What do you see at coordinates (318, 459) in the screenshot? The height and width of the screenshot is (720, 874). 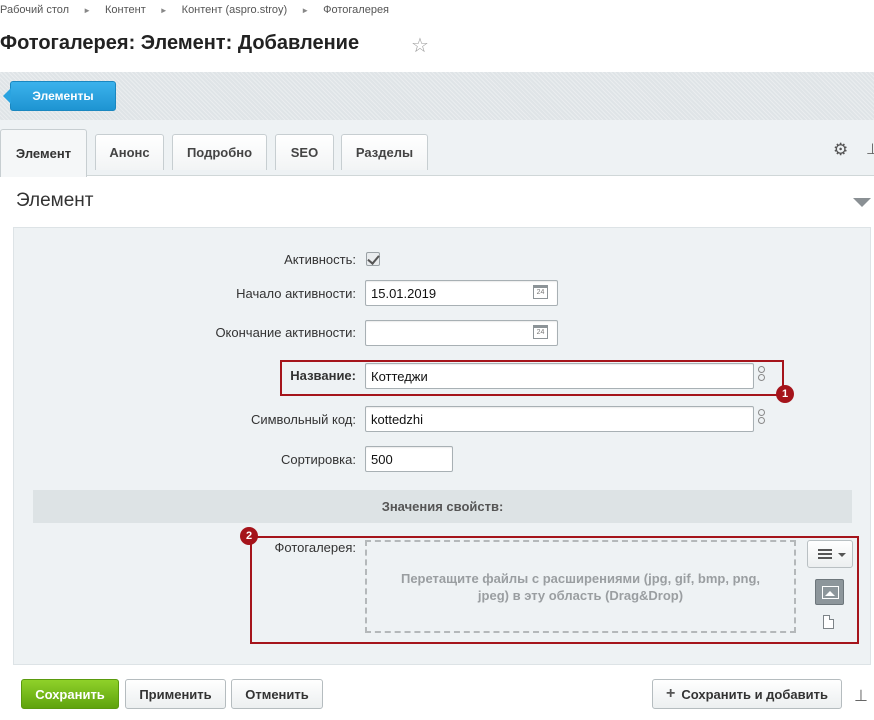 I see `sort-label: Сортировка:` at bounding box center [318, 459].